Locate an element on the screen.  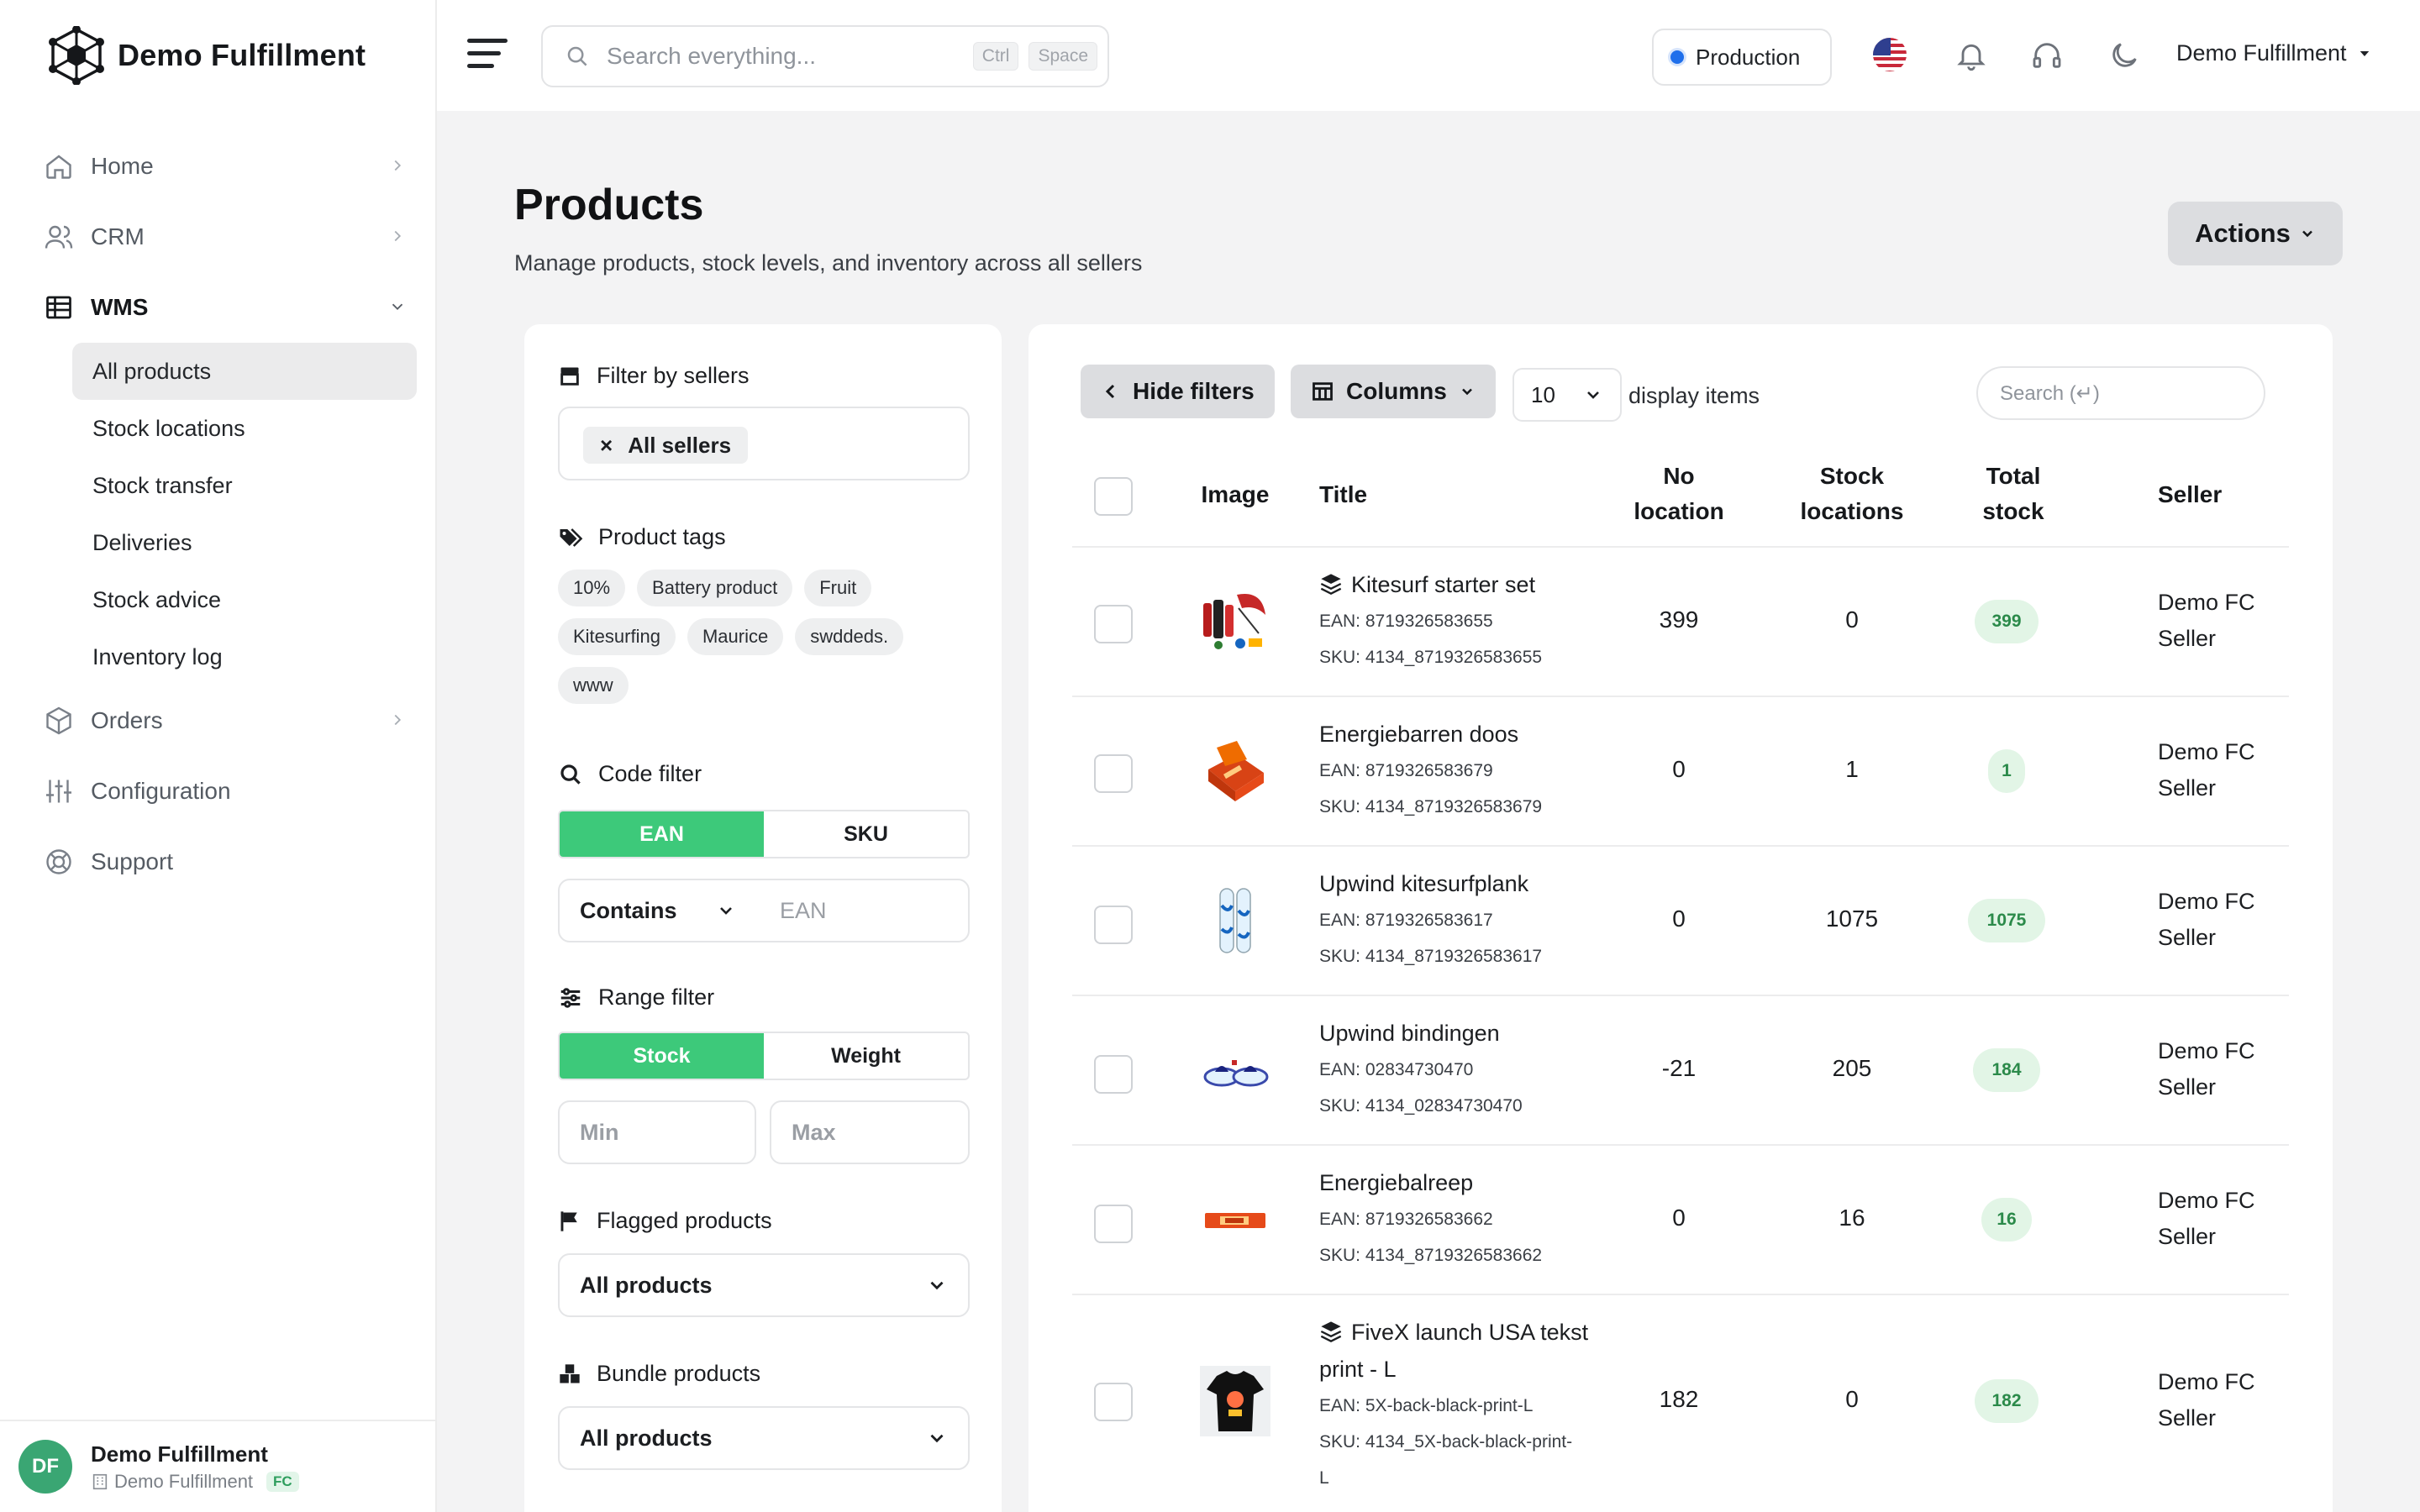
brand-logo: Demo Fulfillment is located at coordinates (206, 55).